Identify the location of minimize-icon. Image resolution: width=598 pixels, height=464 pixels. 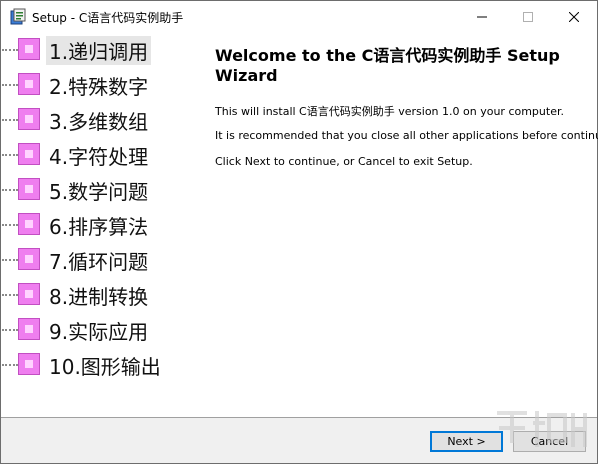
(482, 16).